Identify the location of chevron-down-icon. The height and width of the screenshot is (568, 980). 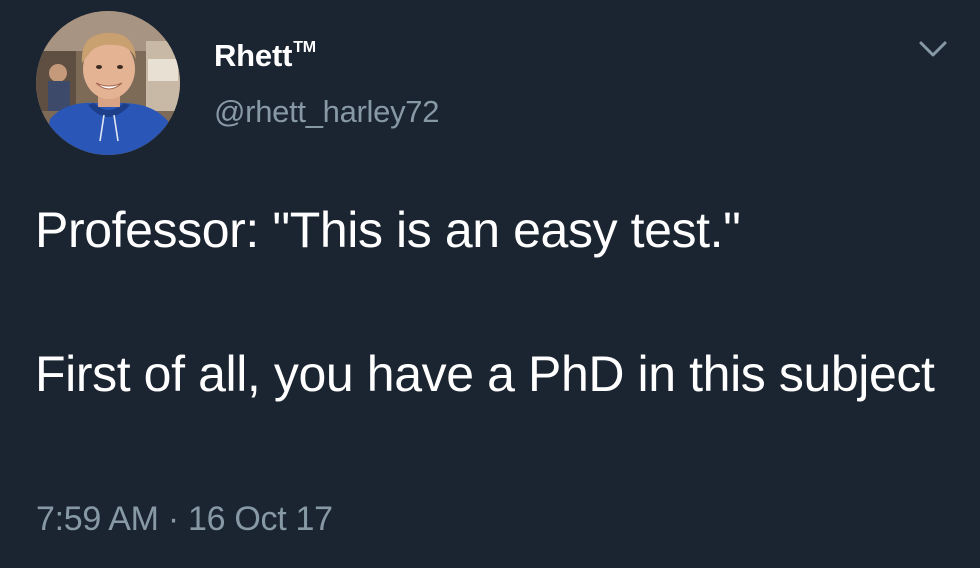
(933, 49).